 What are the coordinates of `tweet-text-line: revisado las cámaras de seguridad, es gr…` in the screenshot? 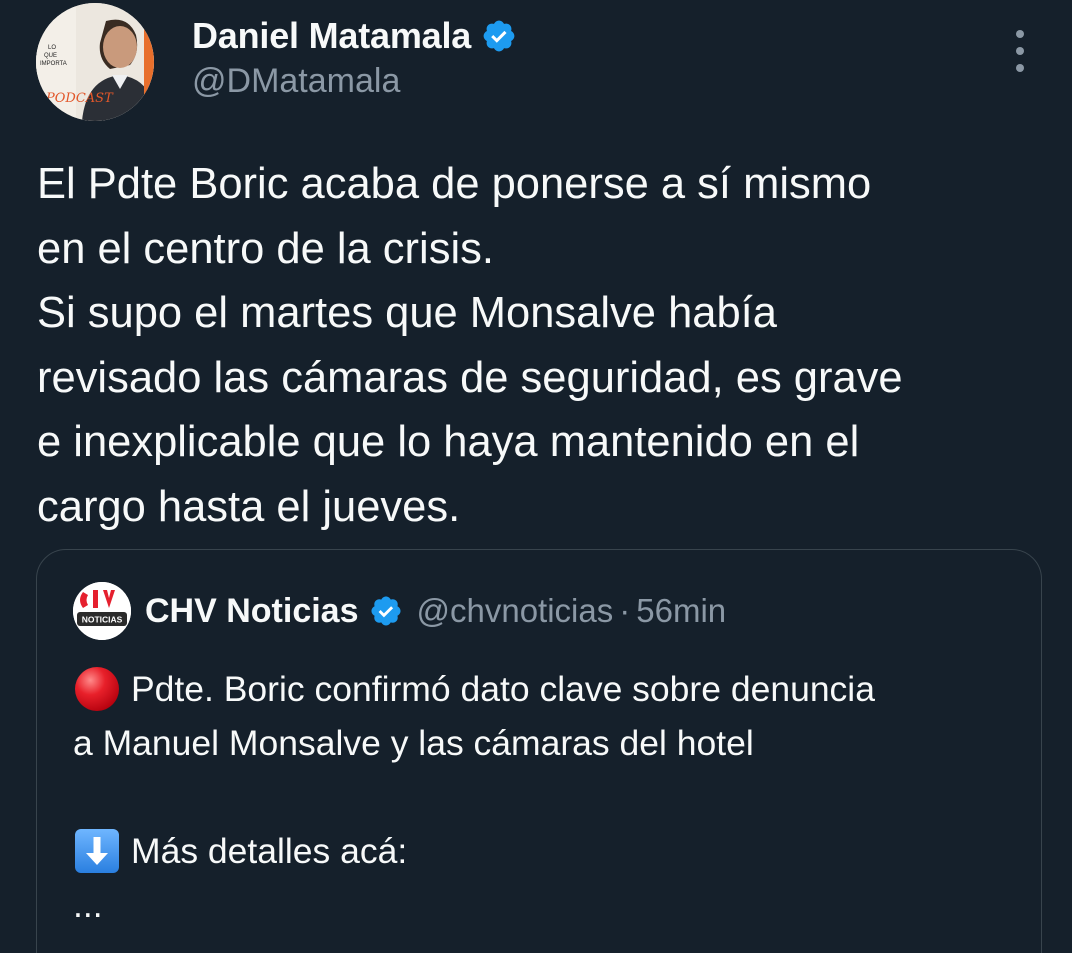 It's located at (470, 377).